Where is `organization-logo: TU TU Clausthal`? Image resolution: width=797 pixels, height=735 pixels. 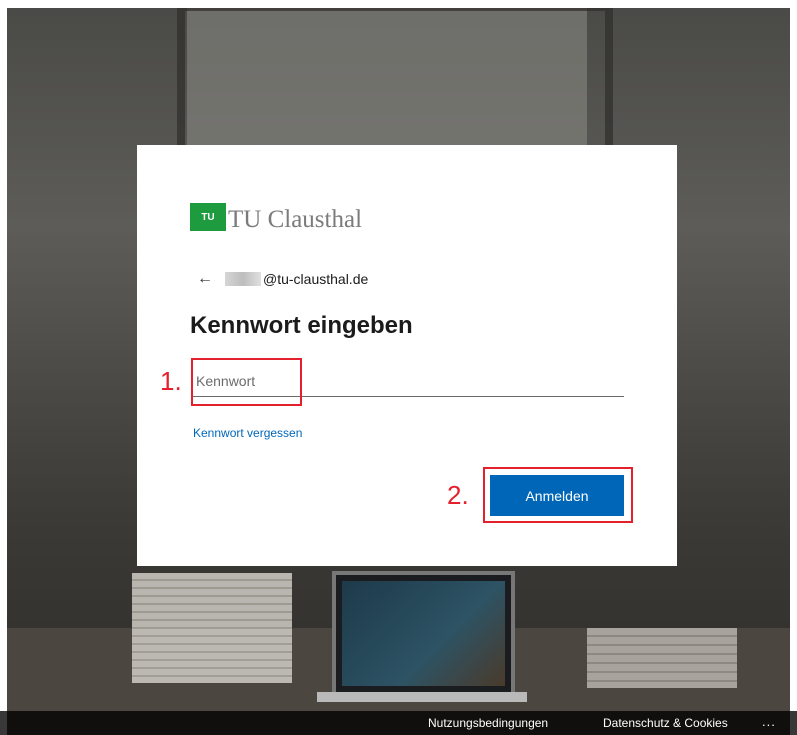
organization-logo: TU TU Clausthal is located at coordinates (276, 218).